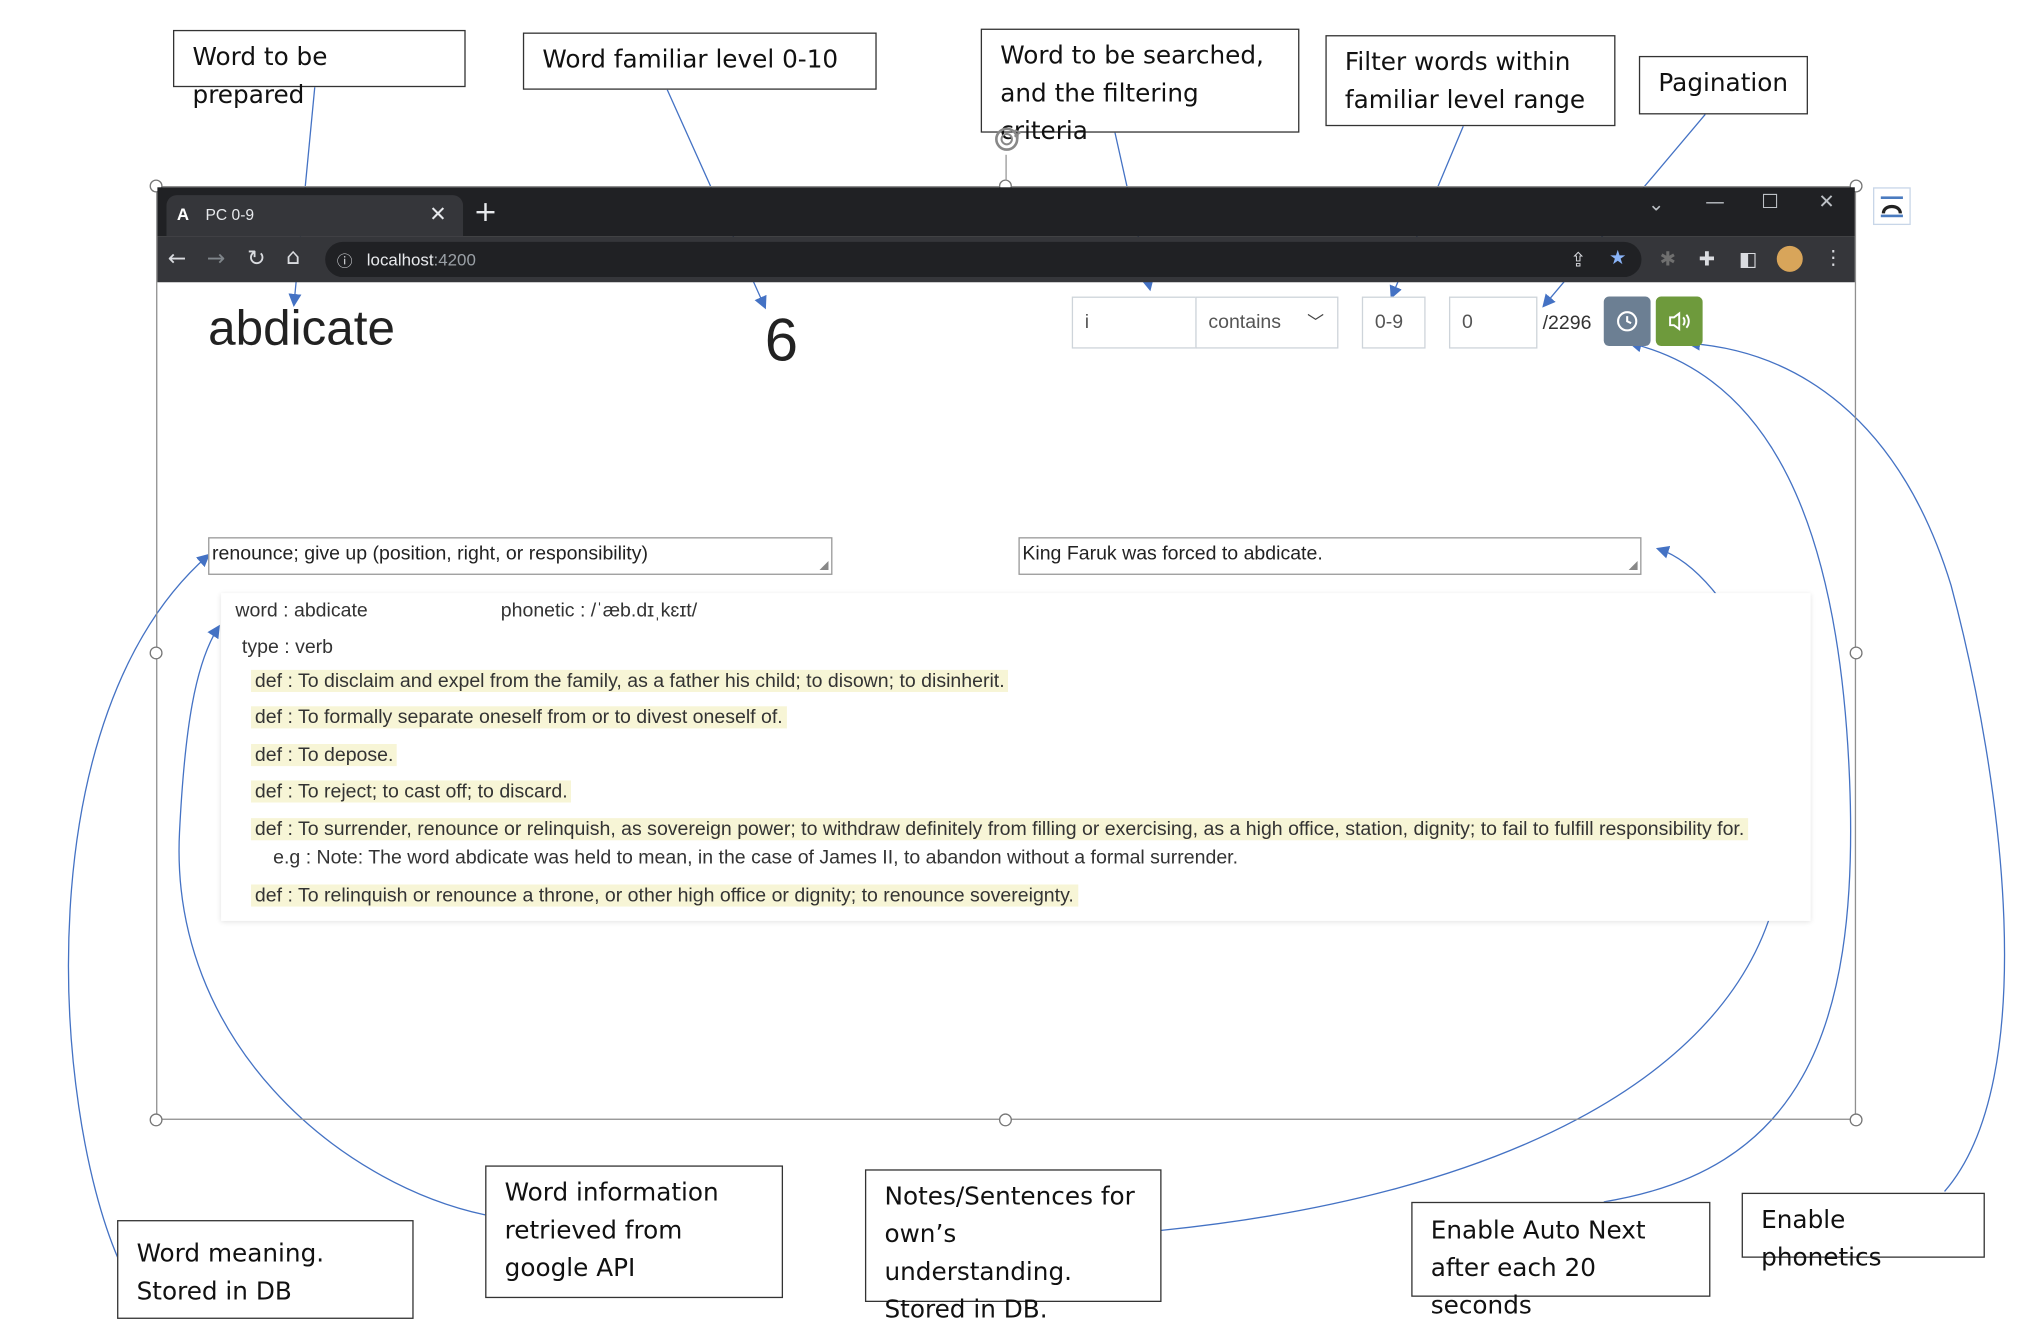 This screenshot has height=1331, width=2020. What do you see at coordinates (1715, 201) in the screenshot?
I see `minimize-icon: —` at bounding box center [1715, 201].